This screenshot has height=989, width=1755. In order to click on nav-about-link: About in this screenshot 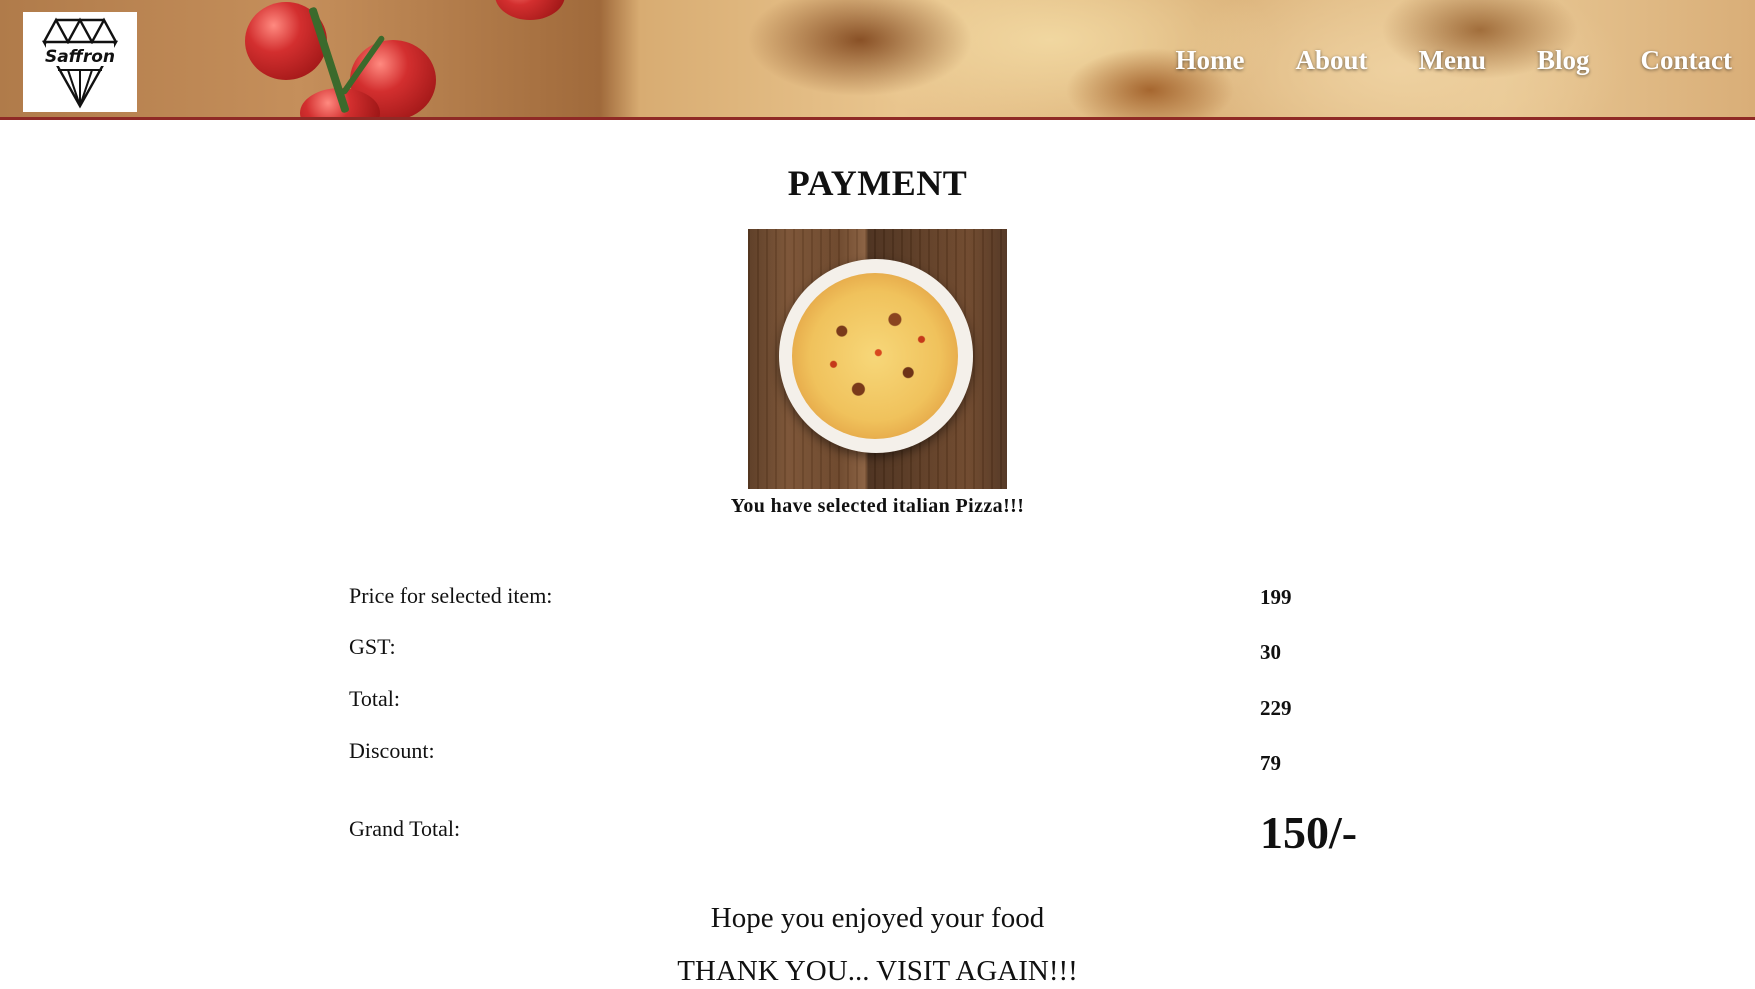, I will do `click(1331, 60)`.